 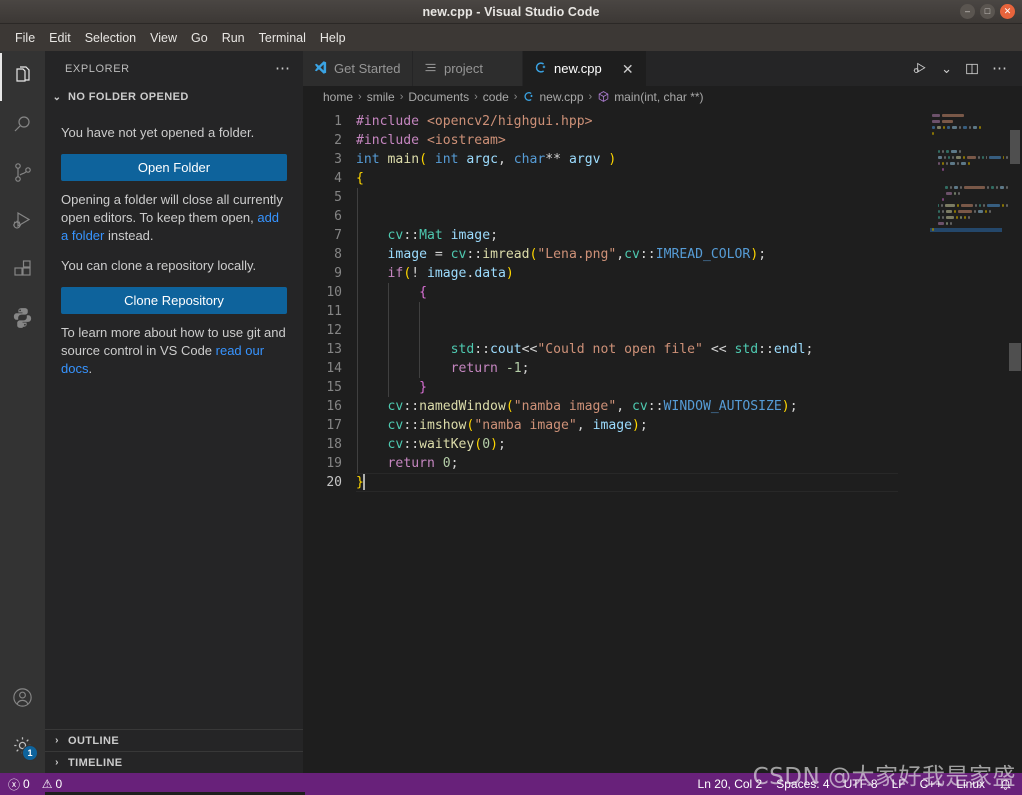 What do you see at coordinates (22, 317) in the screenshot?
I see `activitybar-python` at bounding box center [22, 317].